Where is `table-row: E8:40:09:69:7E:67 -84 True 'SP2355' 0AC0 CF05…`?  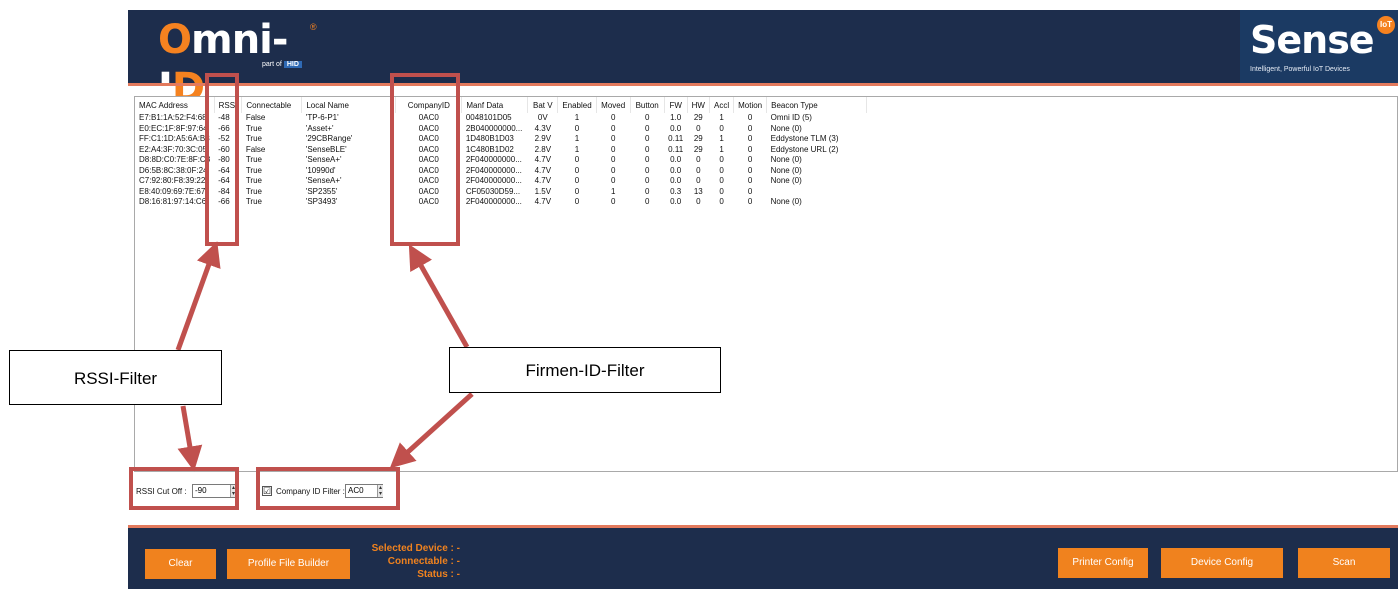 table-row: E8:40:09:69:7E:67 -84 True 'SP2355' 0AC0 CF05… is located at coordinates (501, 192).